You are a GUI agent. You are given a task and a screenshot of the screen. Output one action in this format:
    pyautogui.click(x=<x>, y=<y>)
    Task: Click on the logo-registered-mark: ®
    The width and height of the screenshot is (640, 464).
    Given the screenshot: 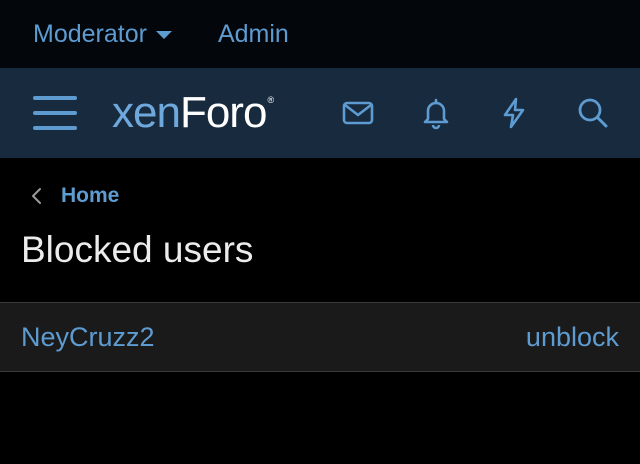 What is the action you would take?
    pyautogui.click(x=270, y=100)
    